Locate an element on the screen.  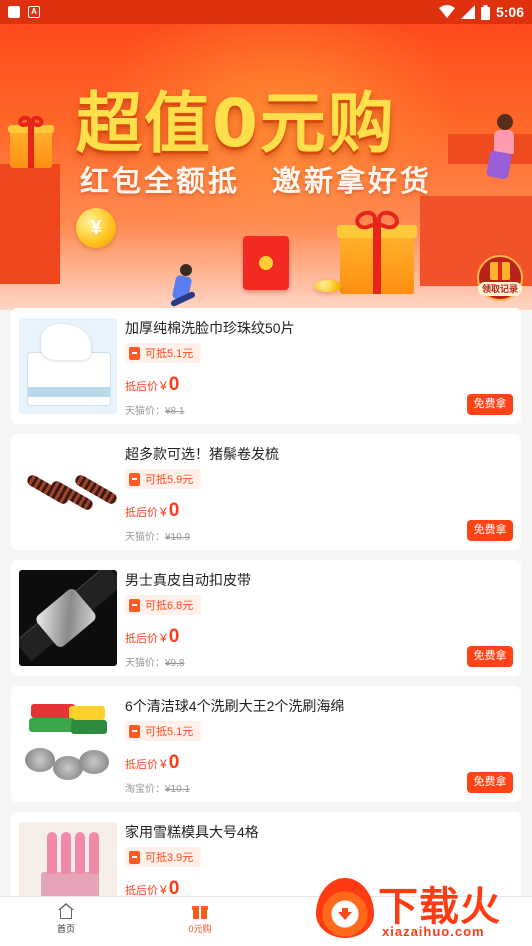
watermark: 下载火 xiazaihuo.com is located at coordinates (422, 908).